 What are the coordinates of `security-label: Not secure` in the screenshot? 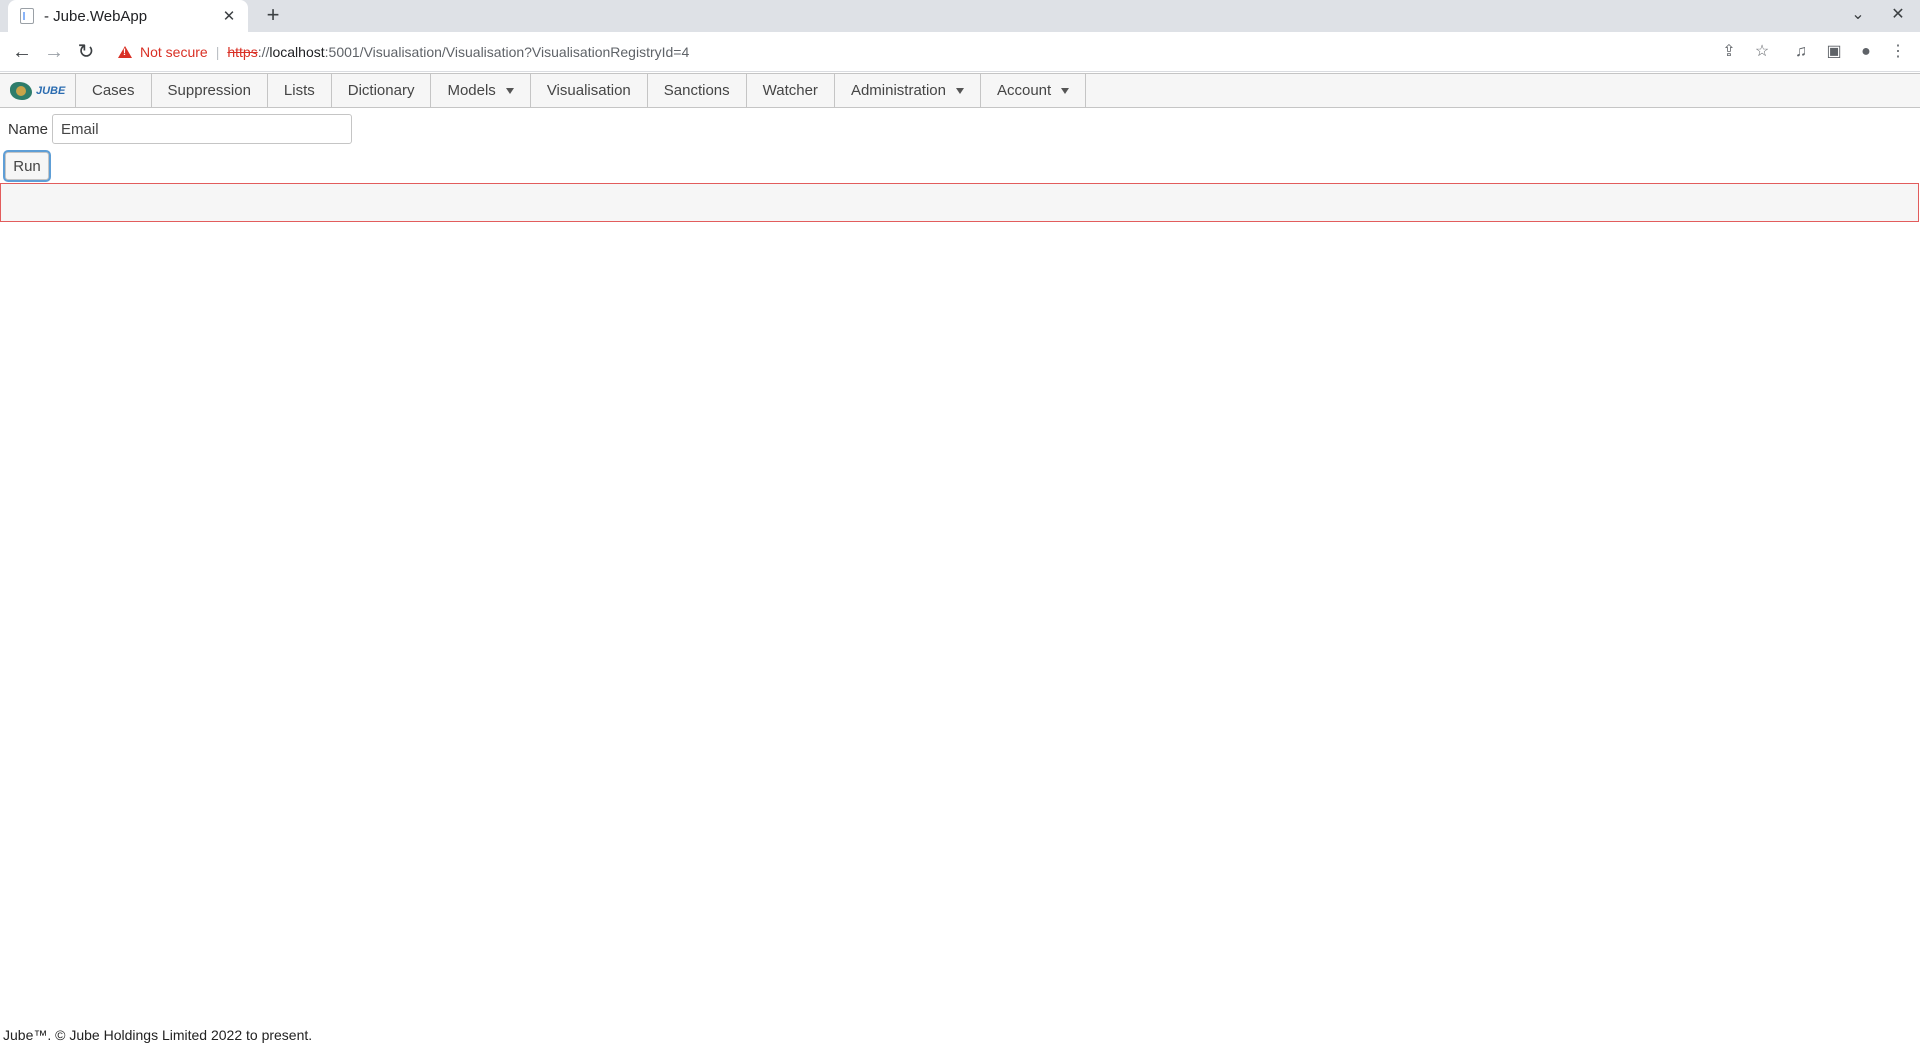 It's located at (174, 52).